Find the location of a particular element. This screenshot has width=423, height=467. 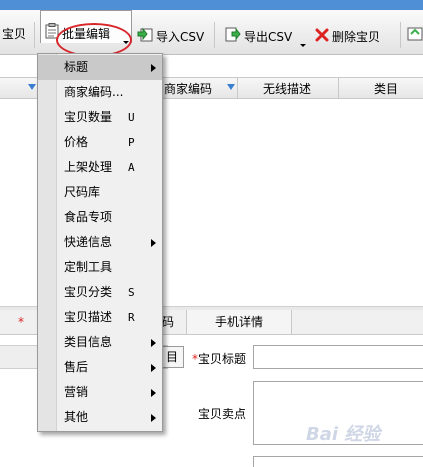

import-csv-label: 导入CSV is located at coordinates (180, 37).